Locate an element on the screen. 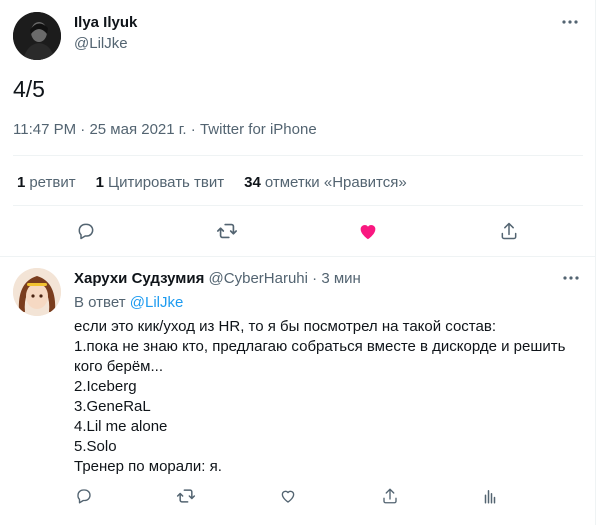  reply-line: 4.Lil me alone is located at coordinates (121, 426).